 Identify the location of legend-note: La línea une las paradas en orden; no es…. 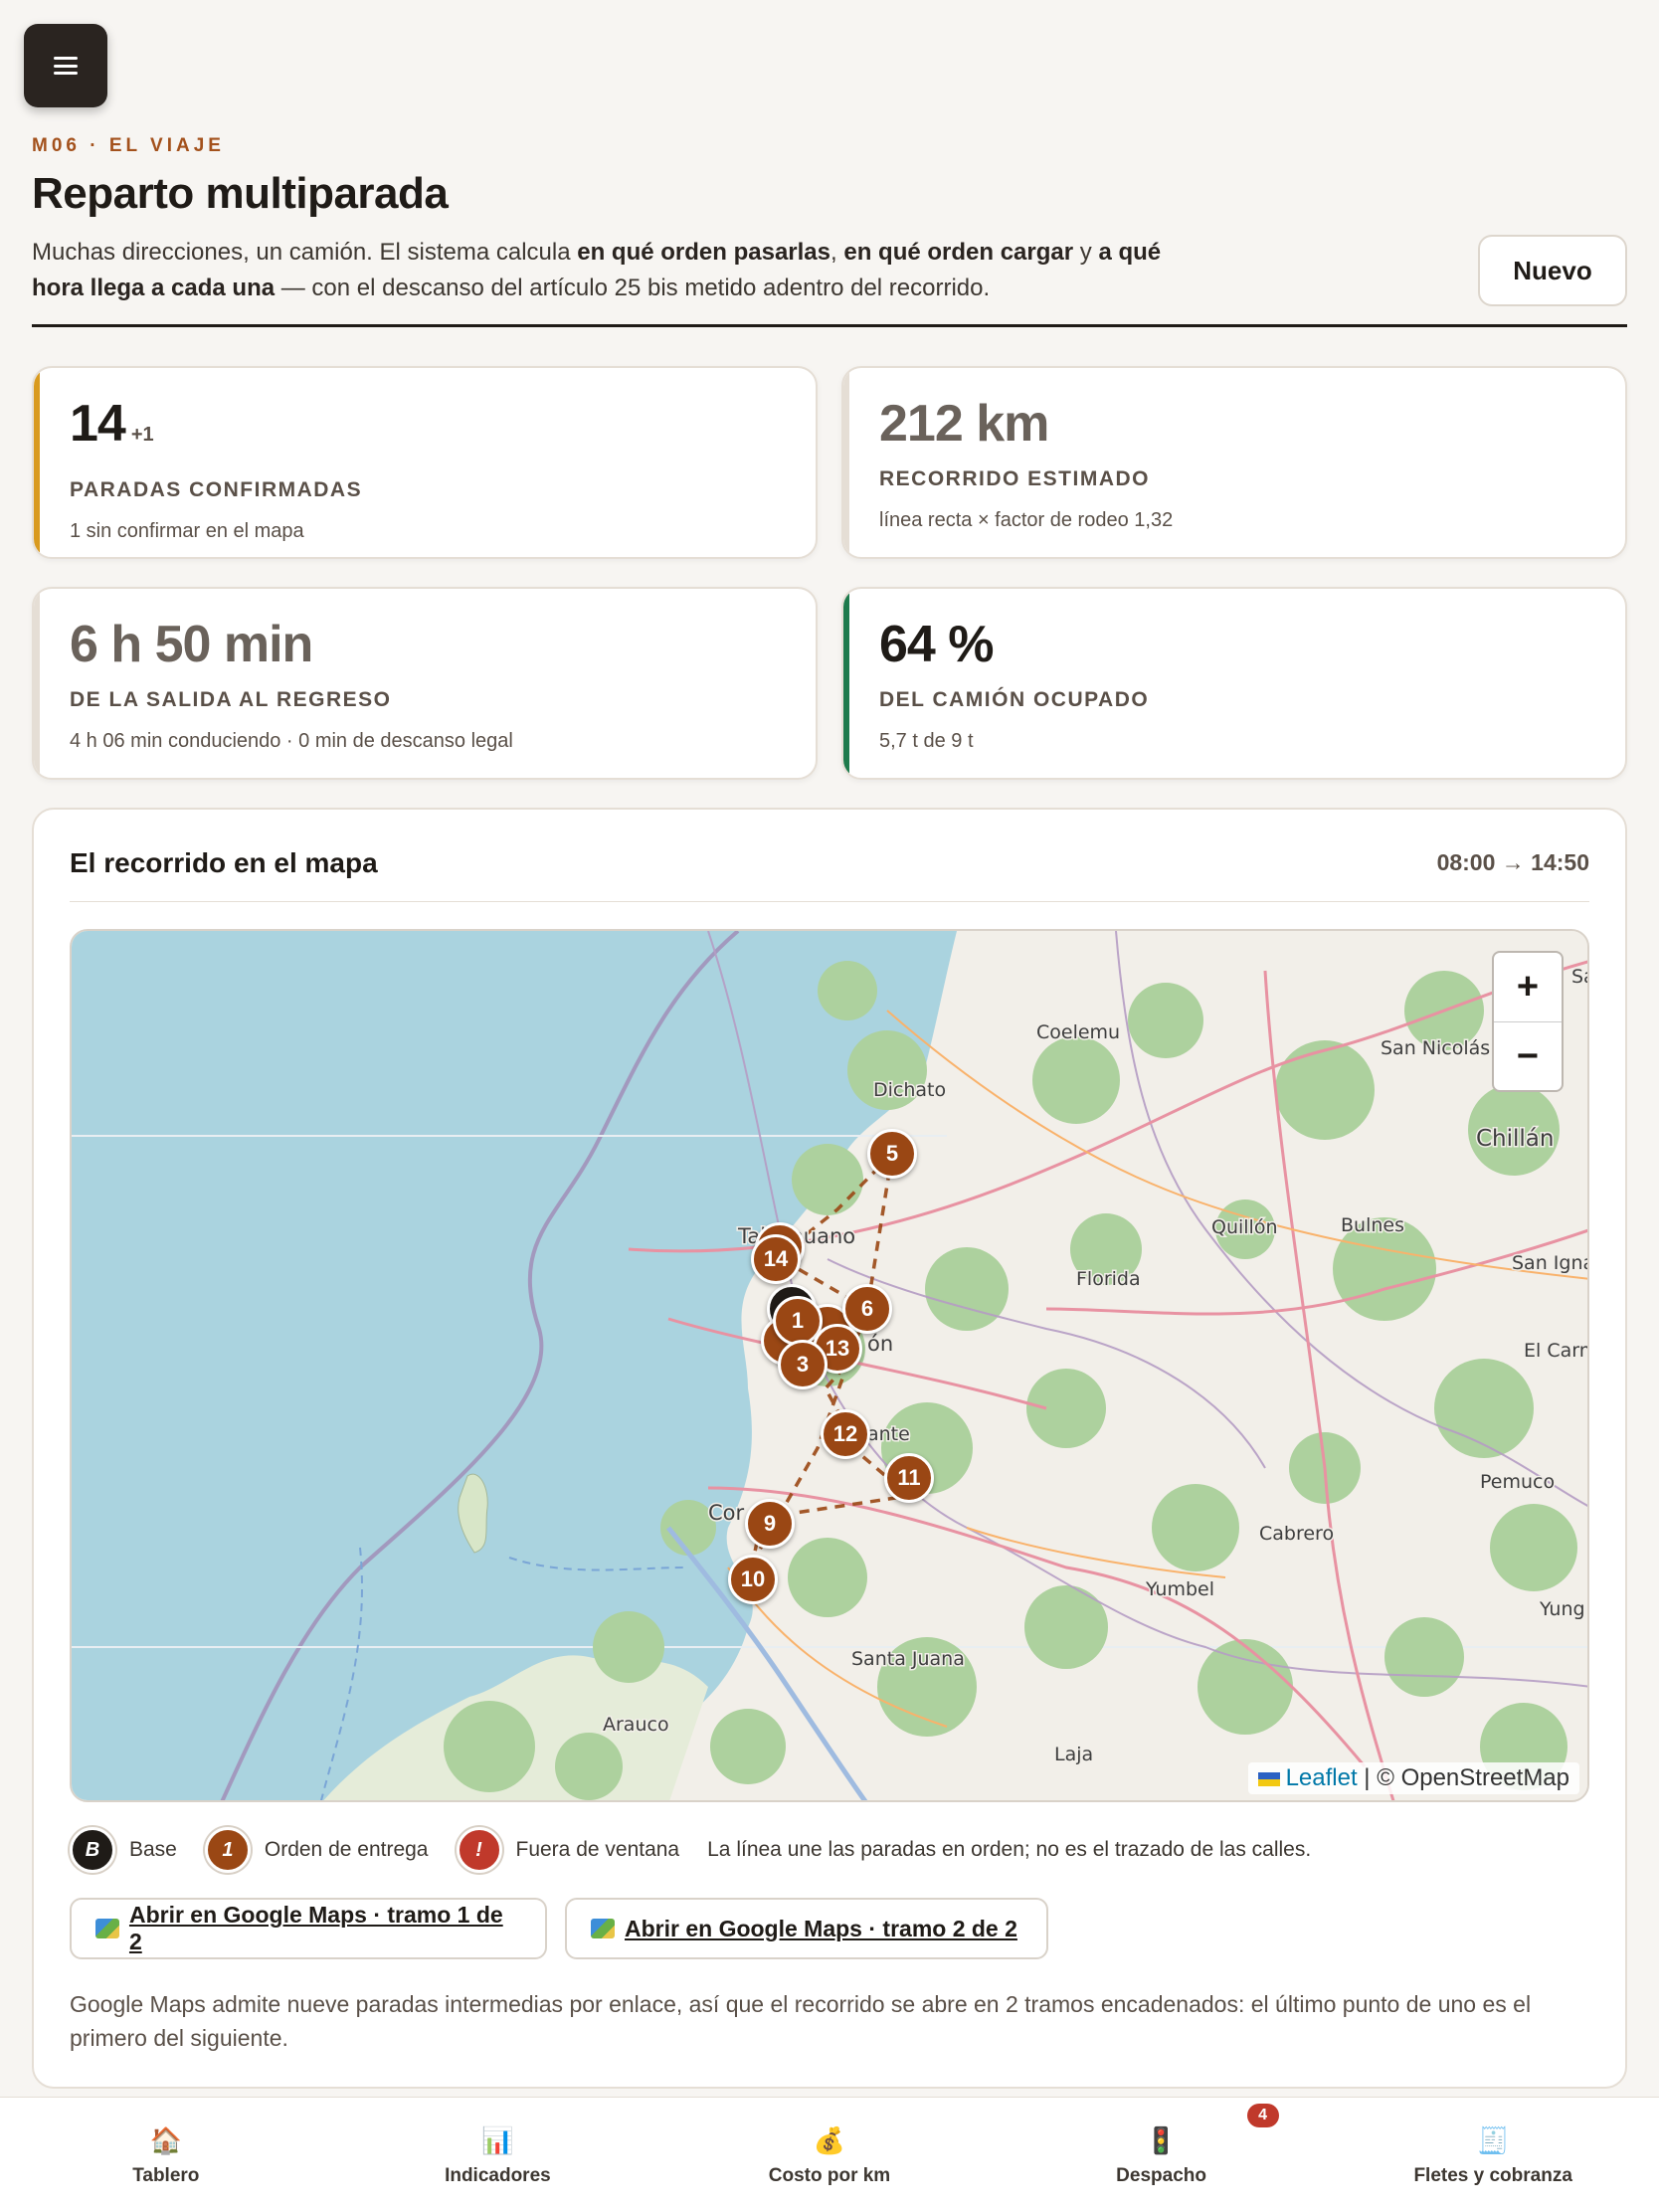
(1009, 1849).